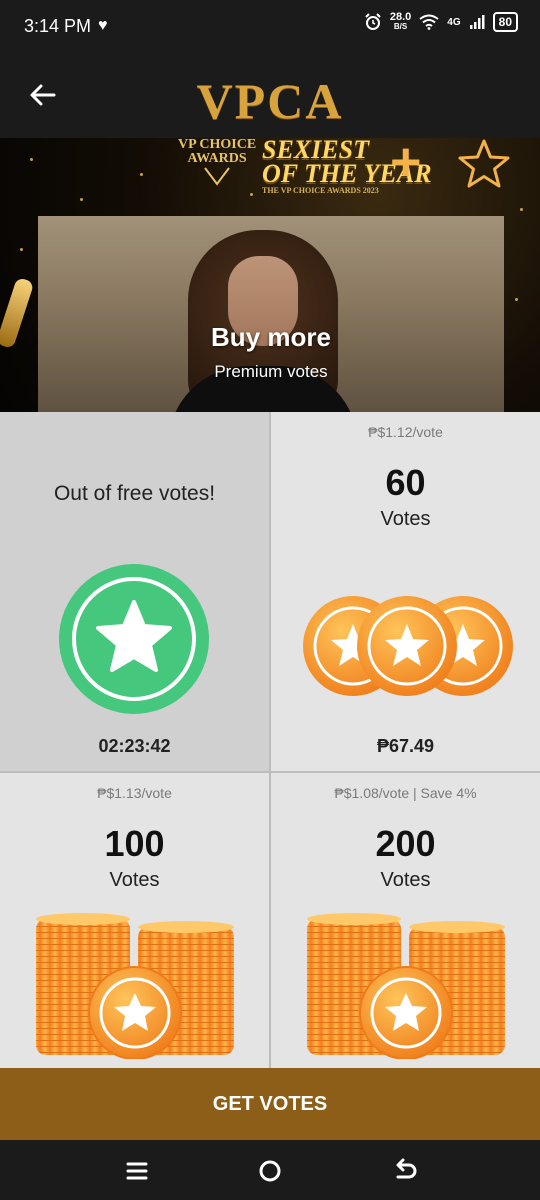 This screenshot has width=540, height=1200. What do you see at coordinates (58, 26) in the screenshot?
I see `status-time: 3:14 PM` at bounding box center [58, 26].